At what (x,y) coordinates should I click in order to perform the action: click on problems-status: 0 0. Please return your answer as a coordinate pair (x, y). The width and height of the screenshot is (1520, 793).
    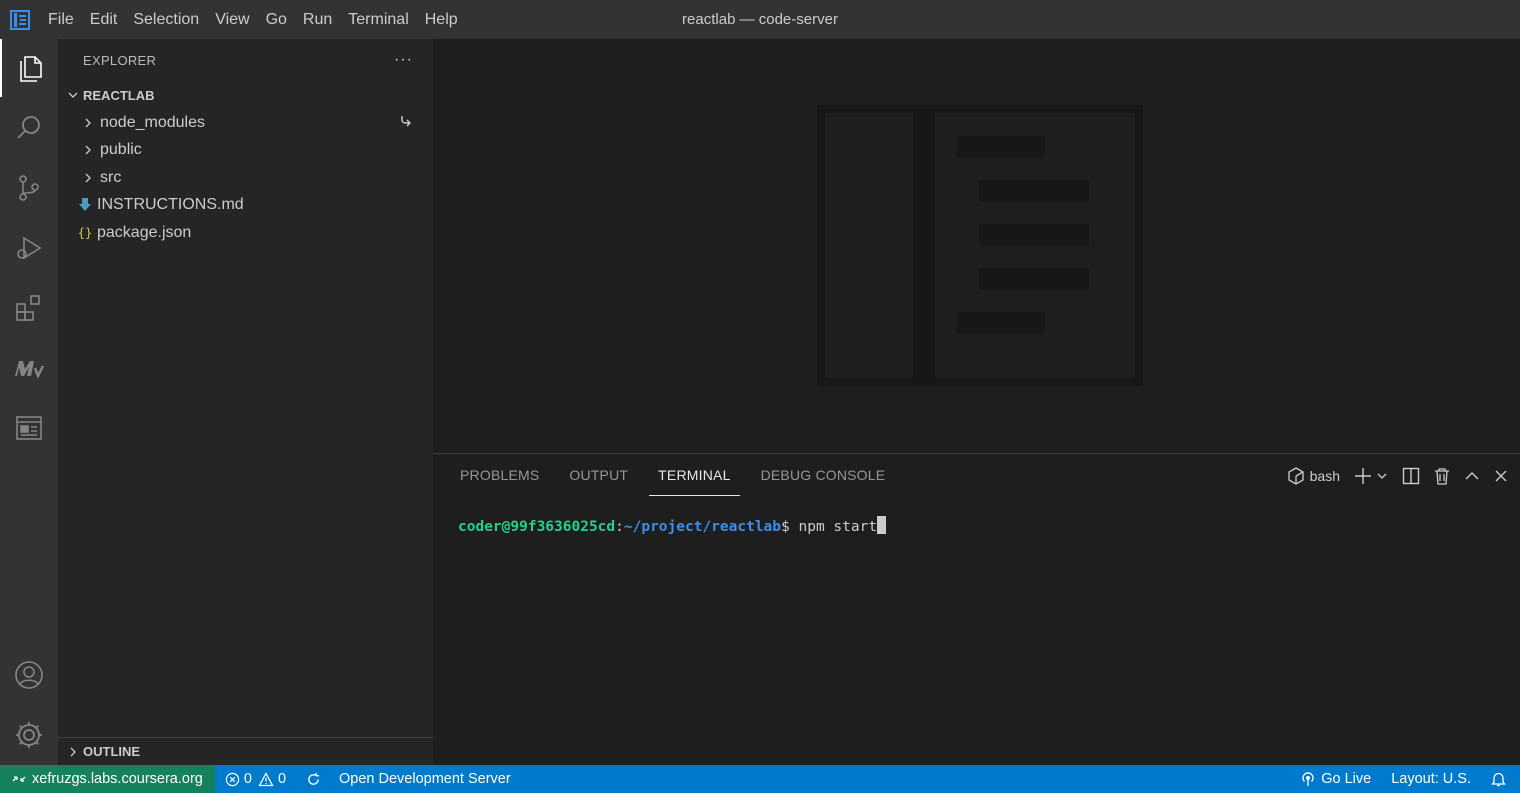
    Looking at the image, I should click on (254, 779).